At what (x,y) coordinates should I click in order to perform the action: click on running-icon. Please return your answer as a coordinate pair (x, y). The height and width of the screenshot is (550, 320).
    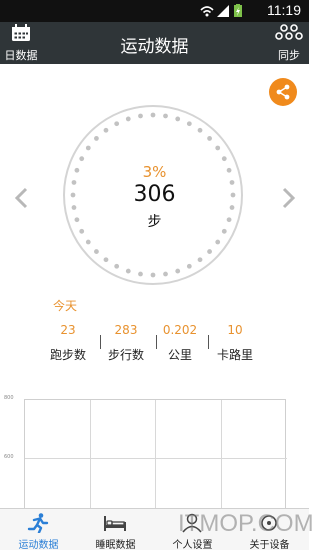
    Looking at the image, I should click on (38, 523).